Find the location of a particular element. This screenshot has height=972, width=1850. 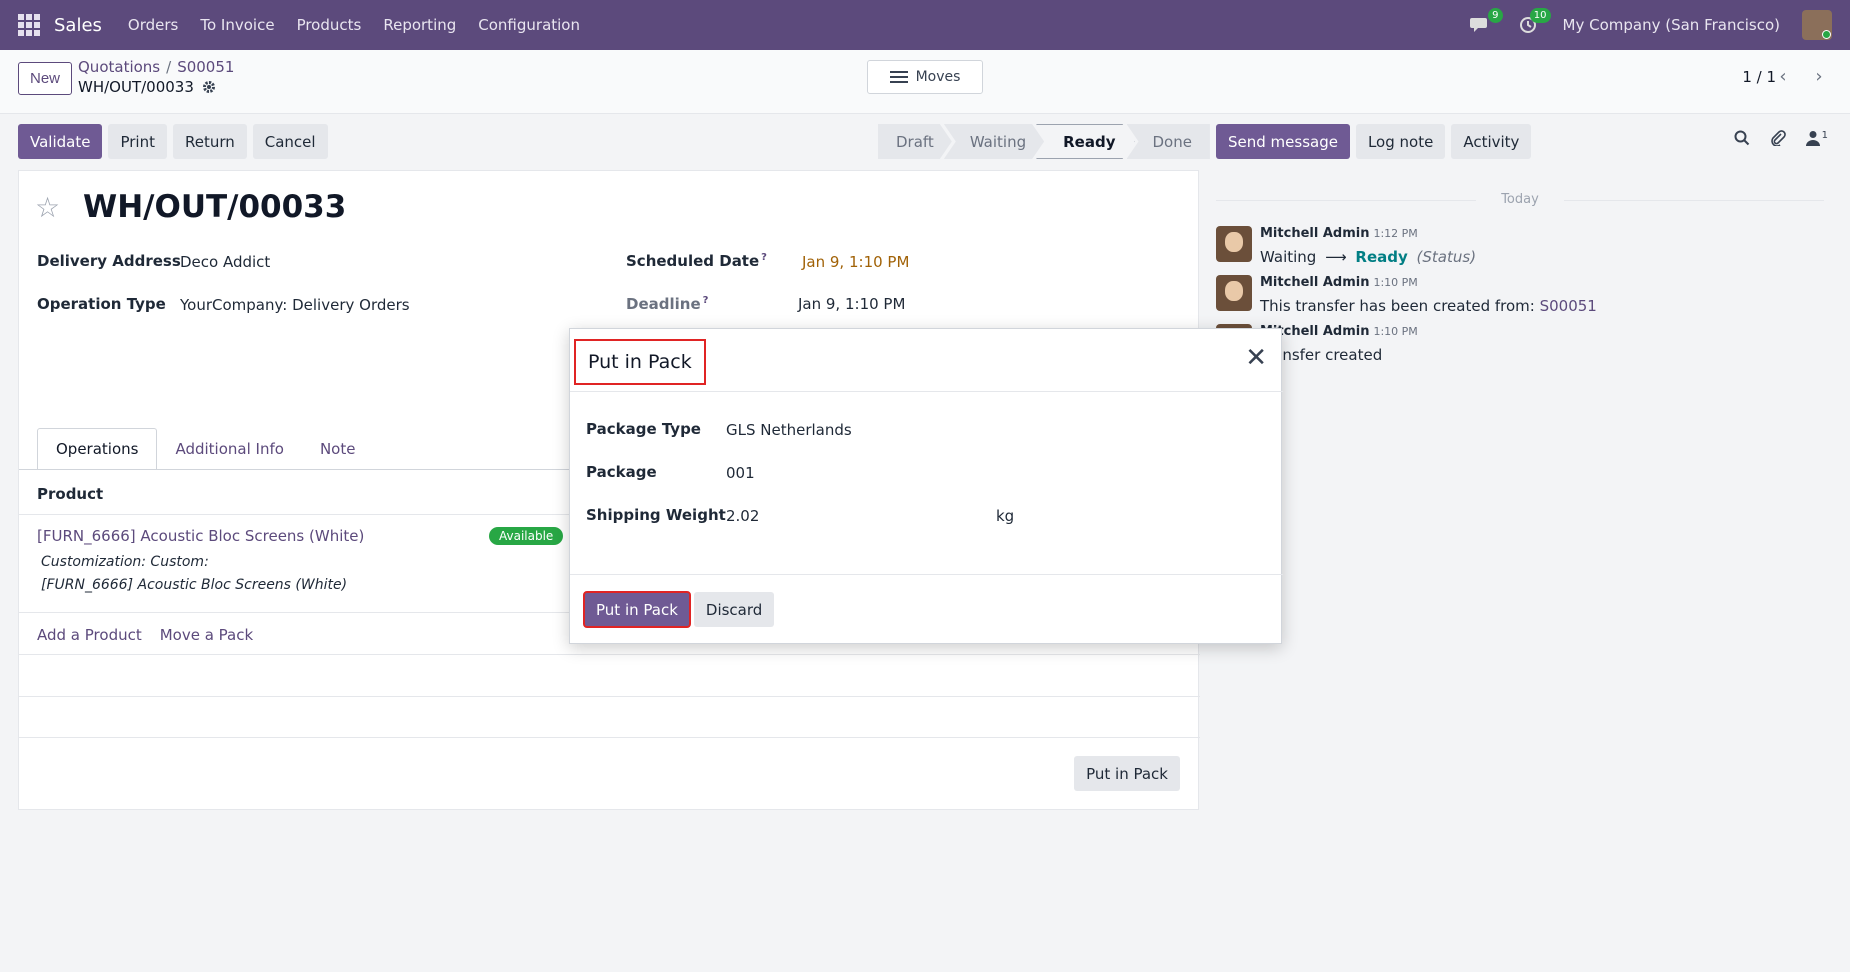

package-type-label: Package Type is located at coordinates (643, 429).